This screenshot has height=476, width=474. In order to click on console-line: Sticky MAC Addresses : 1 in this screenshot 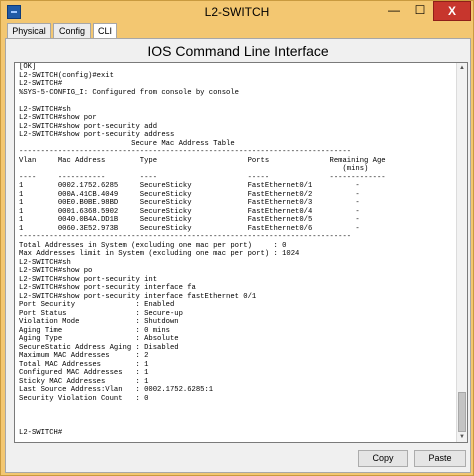, I will do `click(84, 381)`.